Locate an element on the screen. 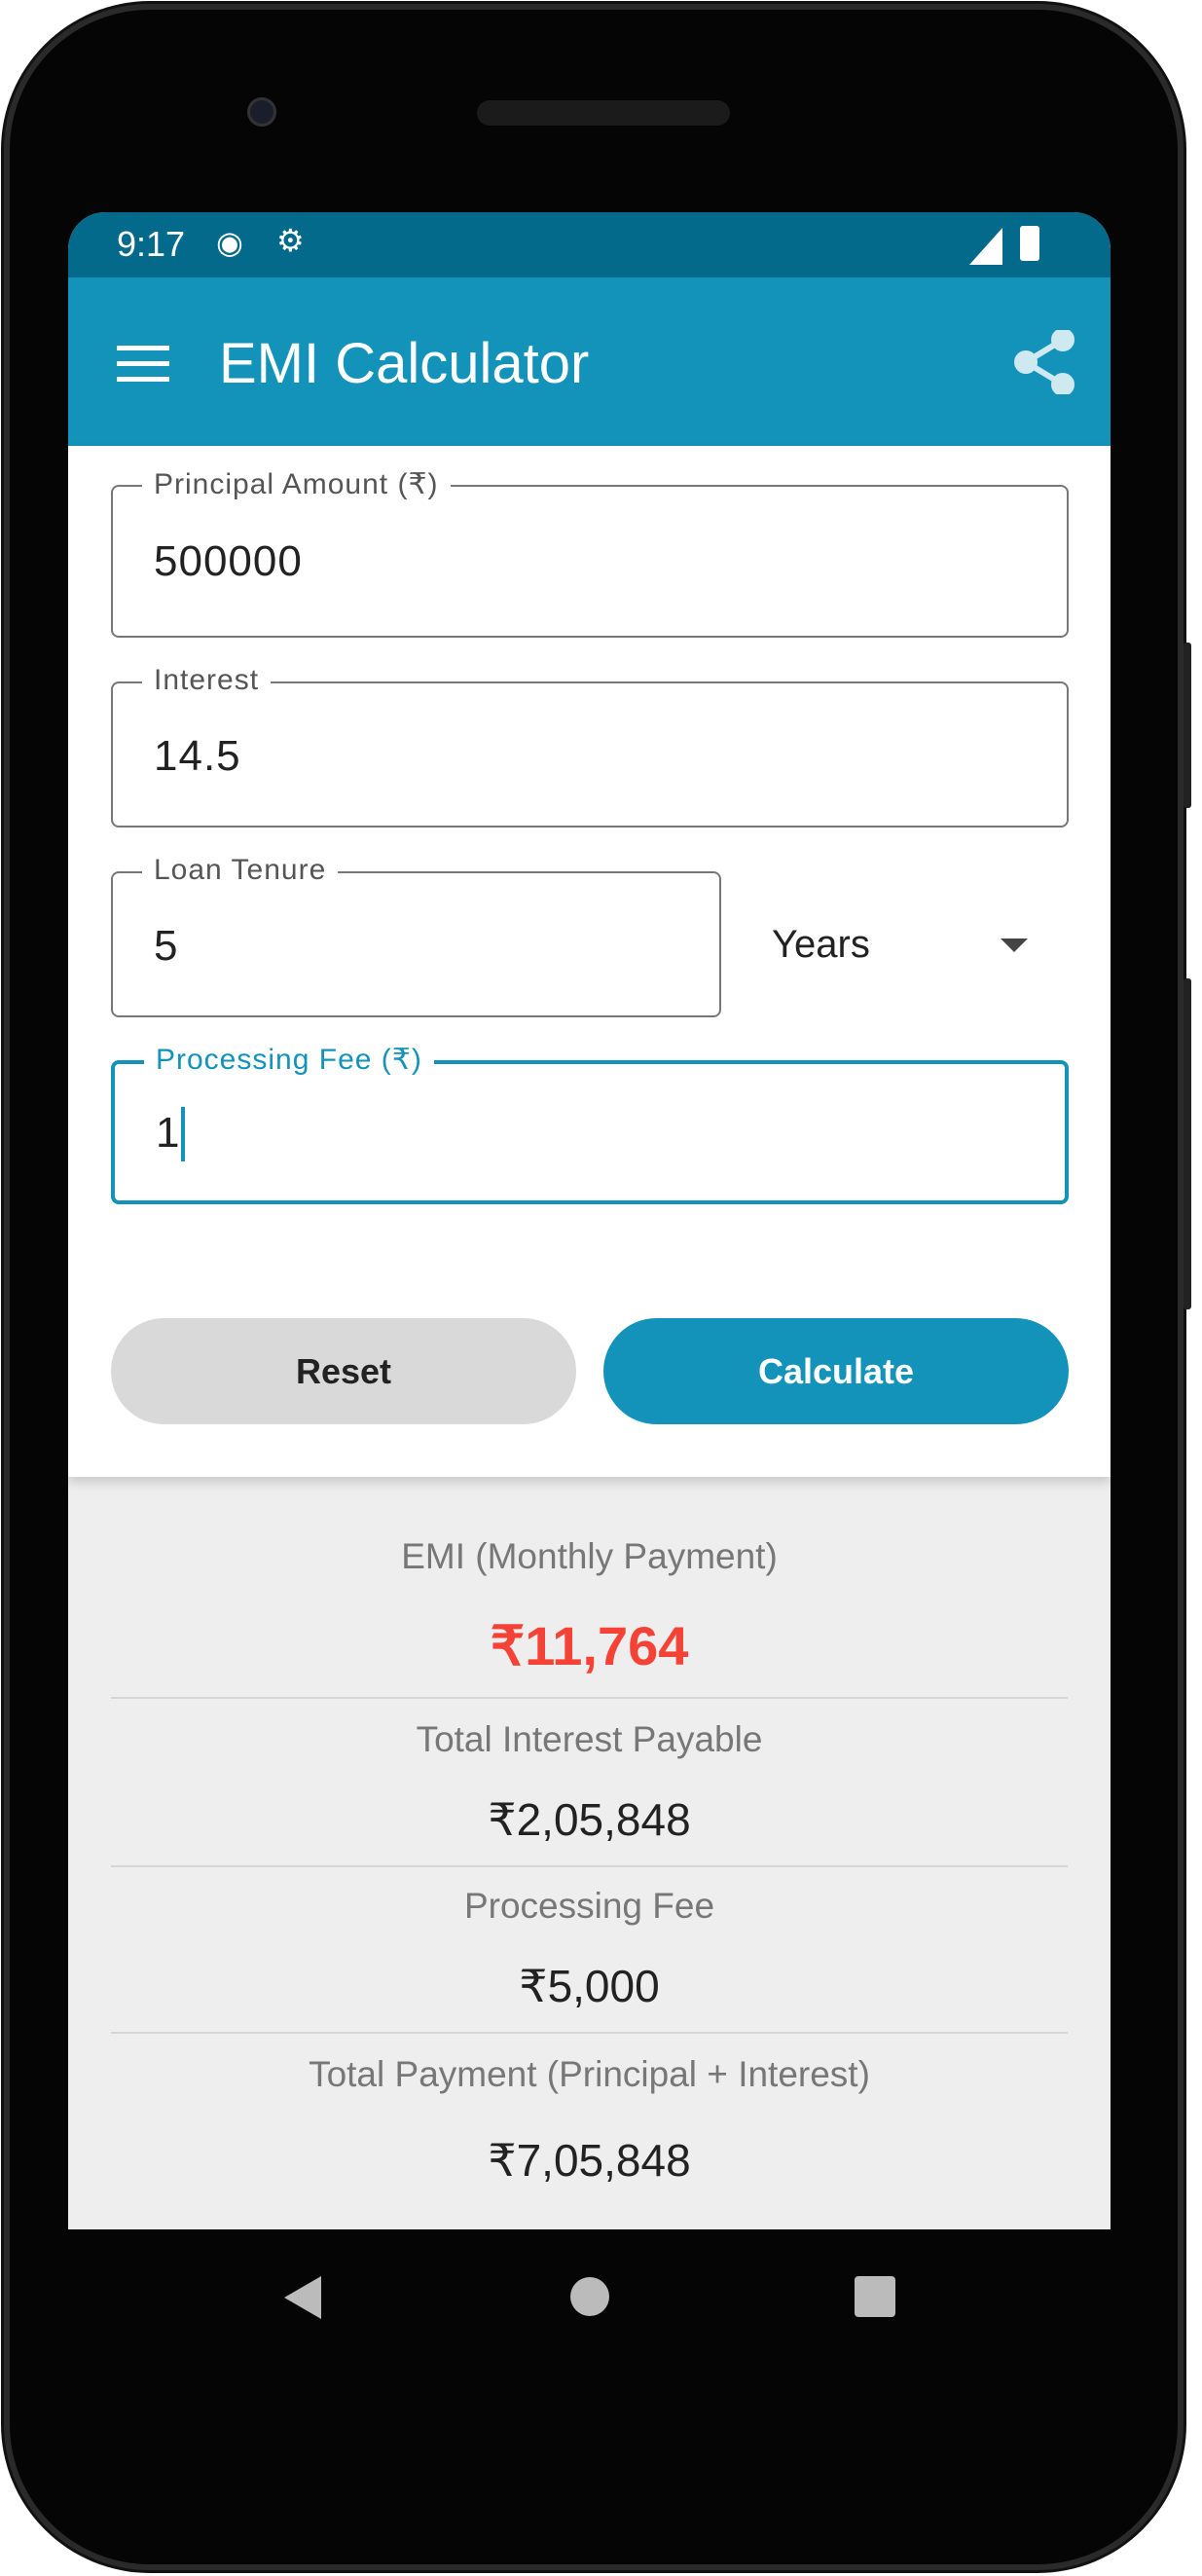  total-interest-value: ₹2,05,848 is located at coordinates (589, 1819).